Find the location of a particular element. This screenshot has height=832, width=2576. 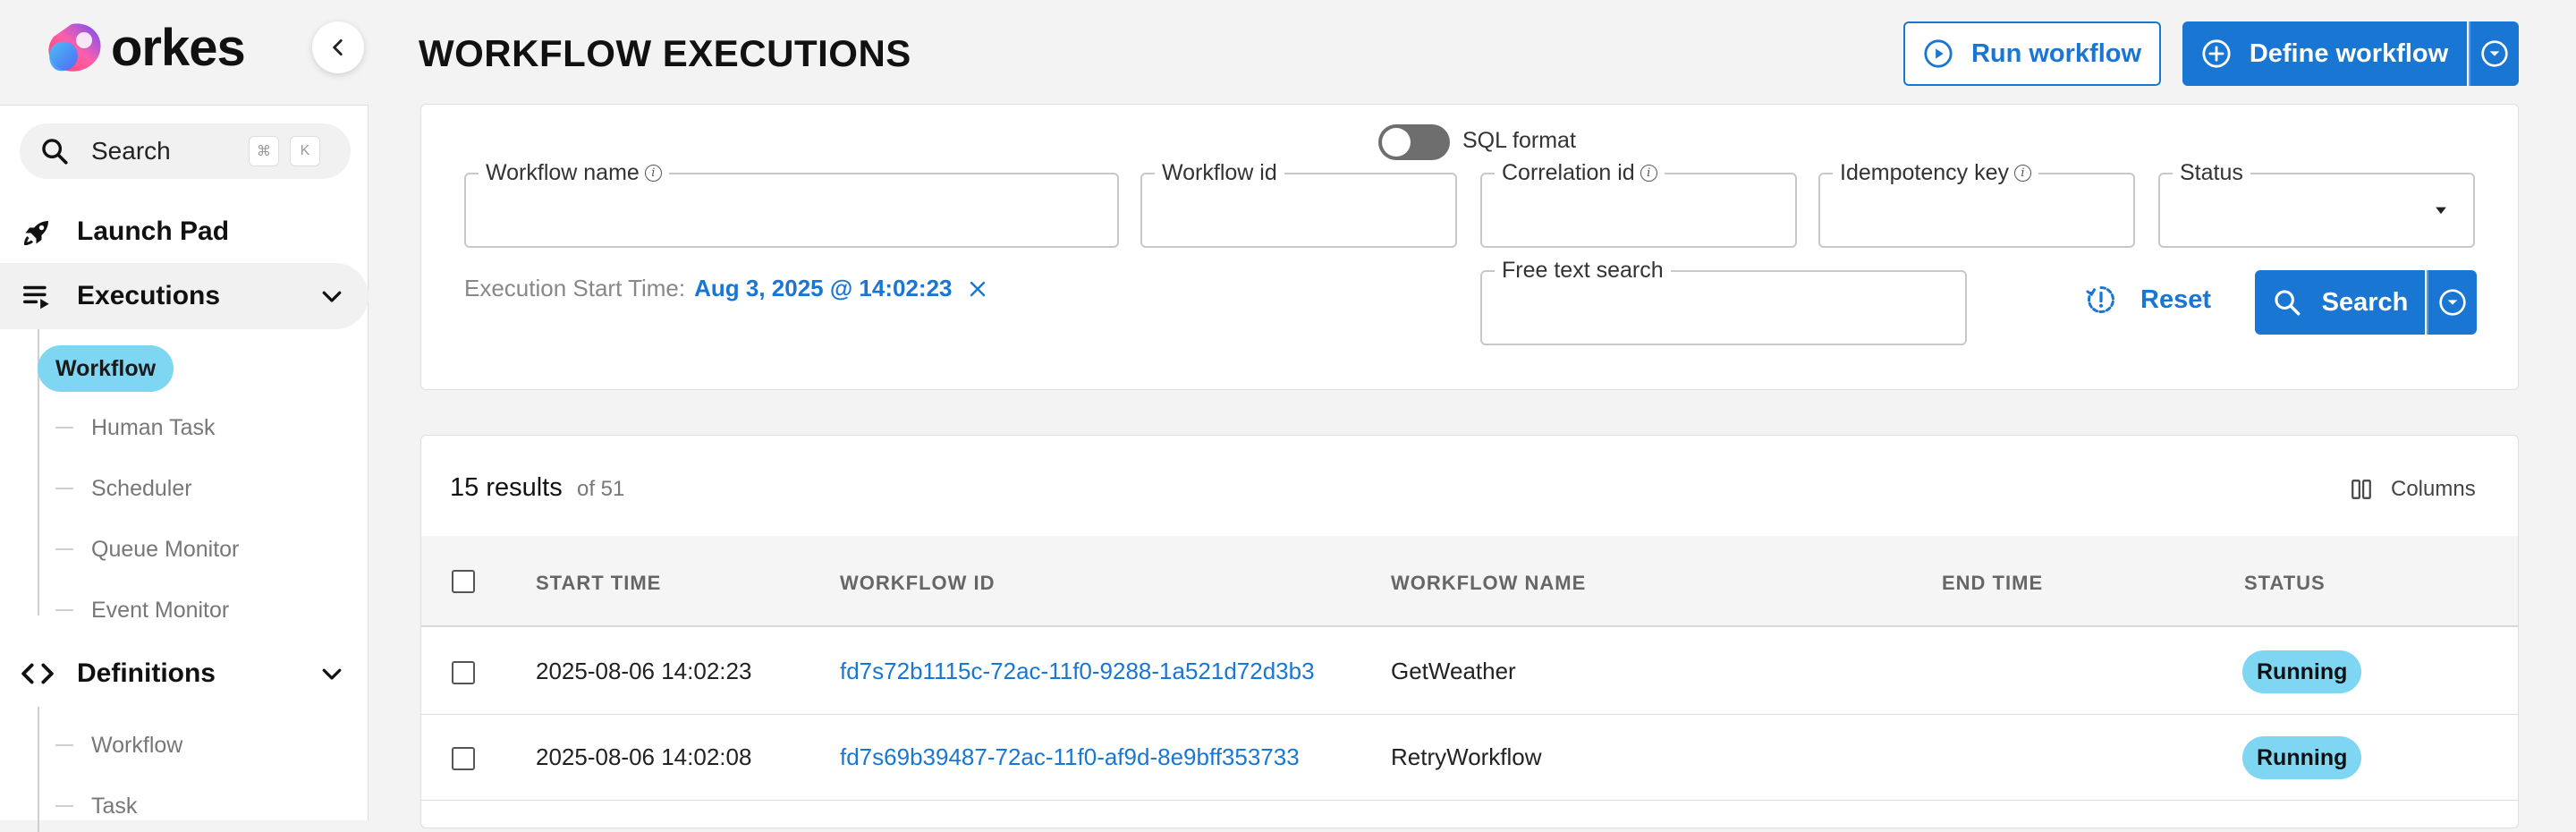

sidebar-subitem-queue-monitor: Queue Monitor is located at coordinates (138, 549).